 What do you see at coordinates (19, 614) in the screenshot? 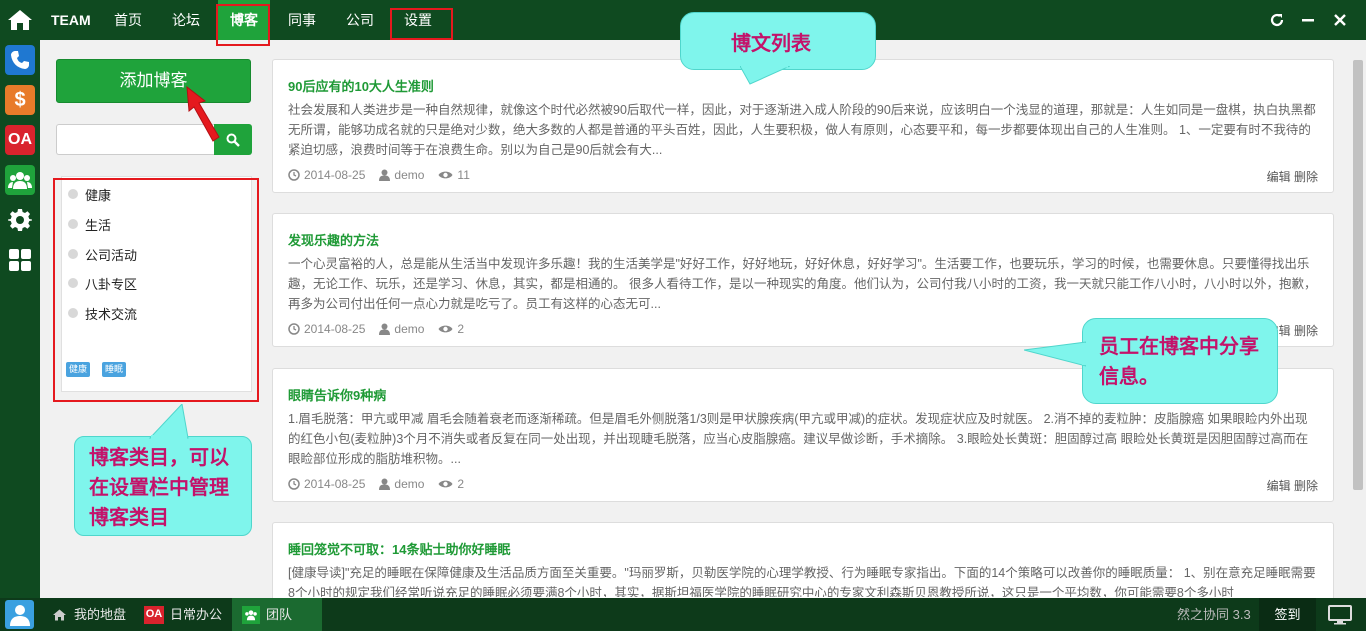
I see `user-avatar` at bounding box center [19, 614].